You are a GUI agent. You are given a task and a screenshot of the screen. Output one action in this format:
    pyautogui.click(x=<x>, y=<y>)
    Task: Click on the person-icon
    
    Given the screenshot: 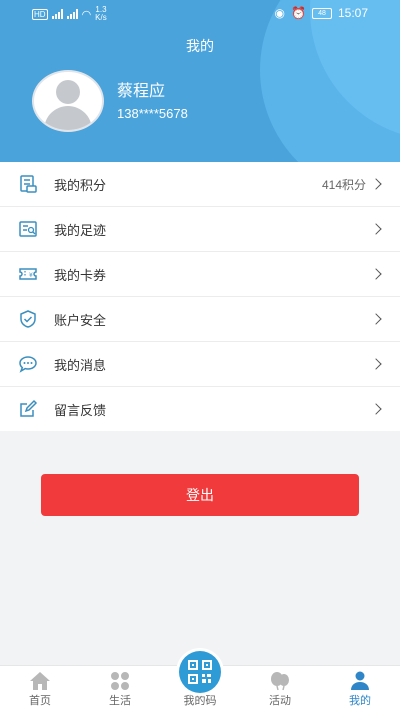 What is the action you would take?
    pyautogui.click(x=360, y=680)
    